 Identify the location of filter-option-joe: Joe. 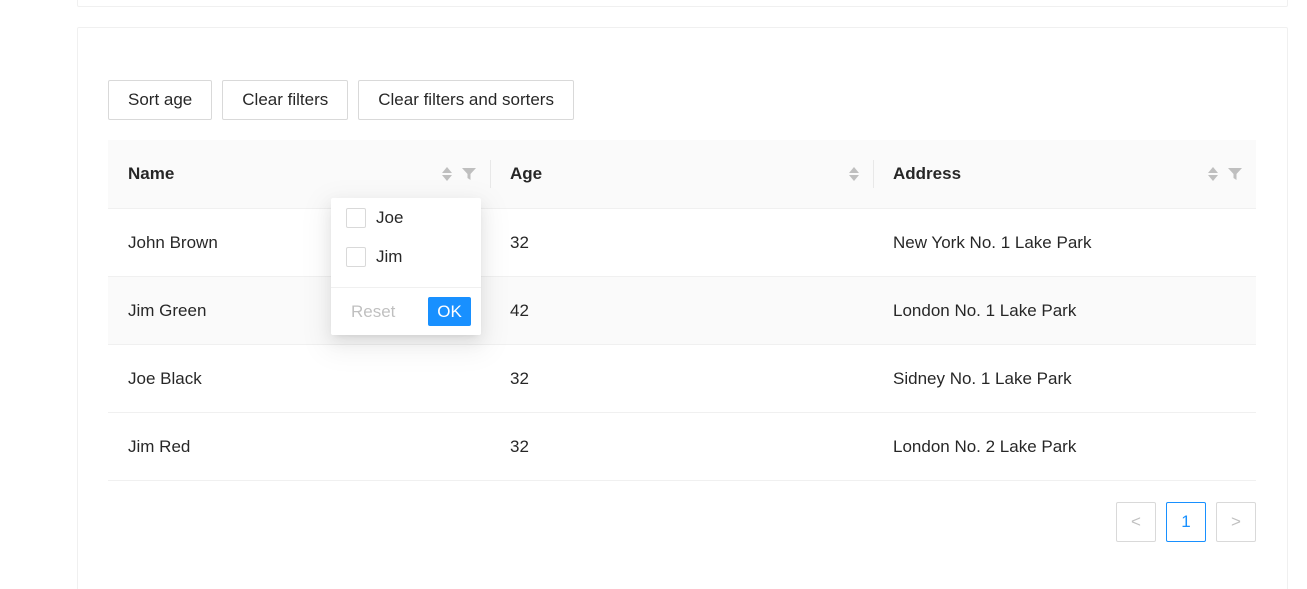
(406, 217).